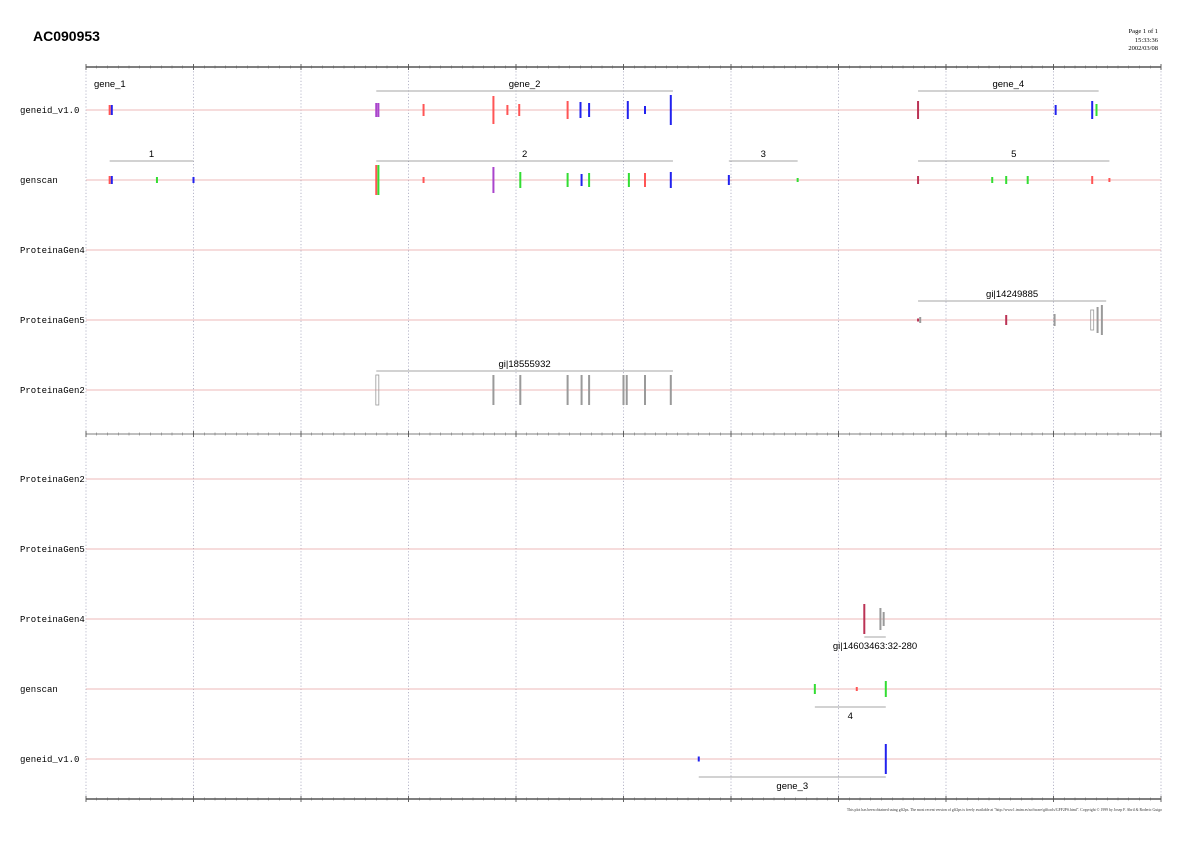 Image resolution: width=1190 pixels, height=842 pixels. What do you see at coordinates (1008, 84) in the screenshot?
I see `group-label: gene_4` at bounding box center [1008, 84].